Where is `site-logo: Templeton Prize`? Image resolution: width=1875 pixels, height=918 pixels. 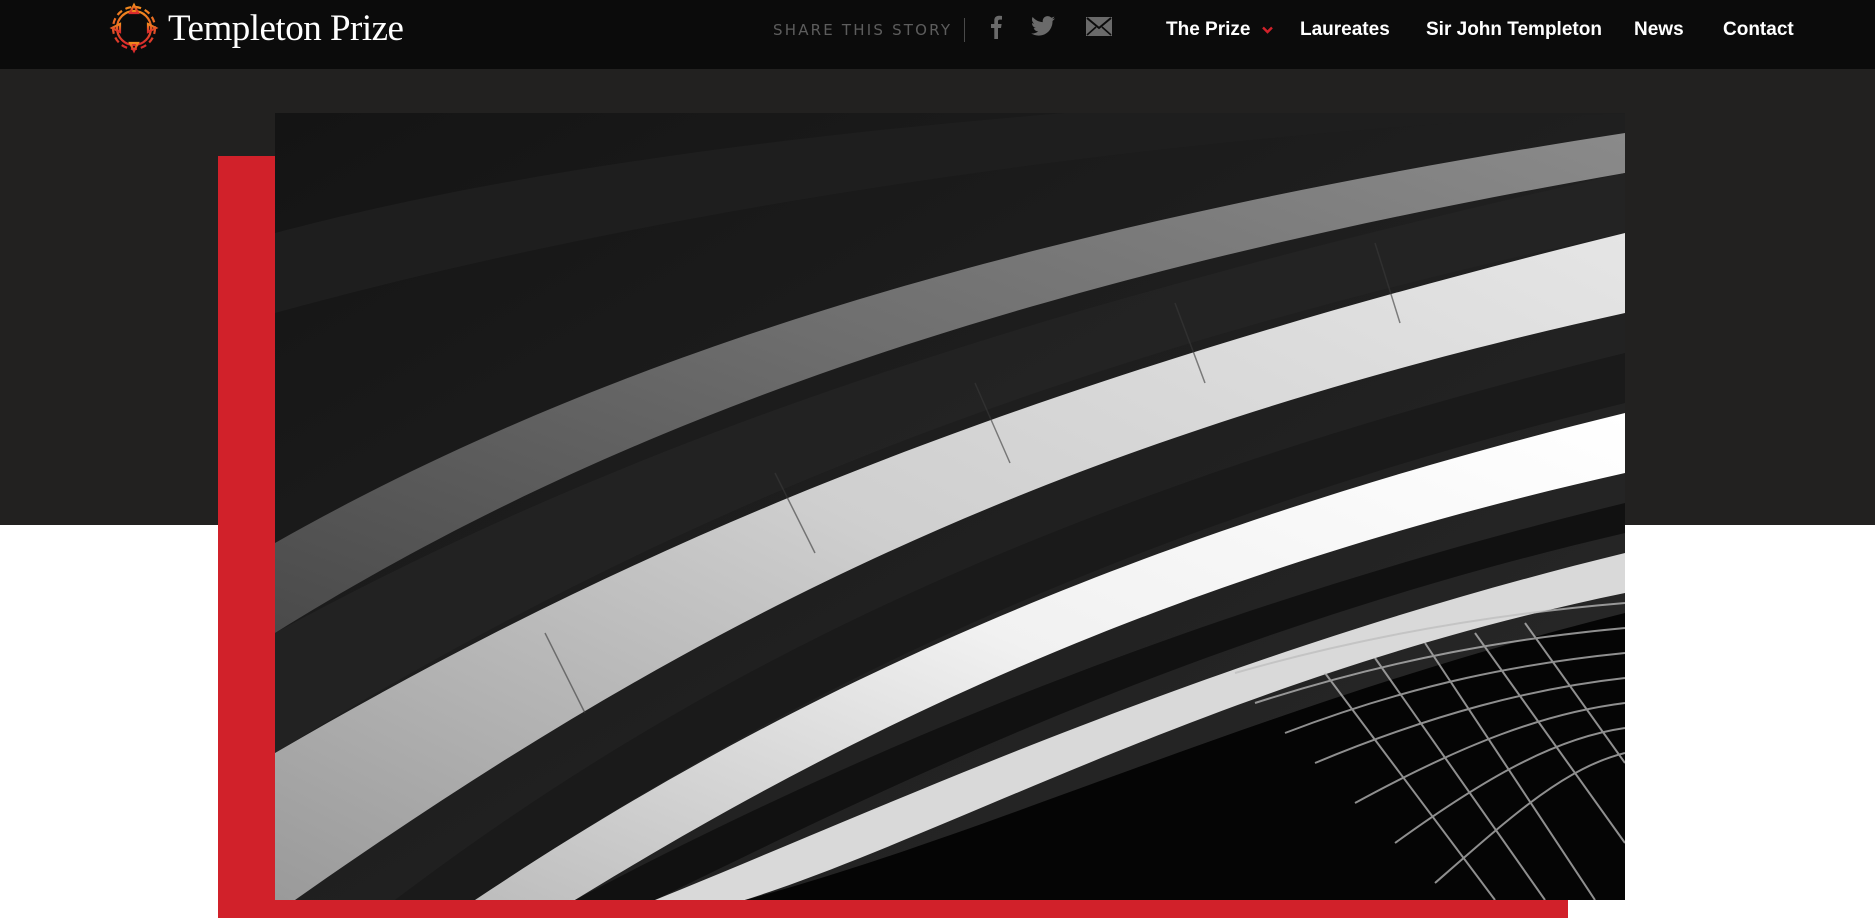 site-logo: Templeton Prize is located at coordinates (256, 28).